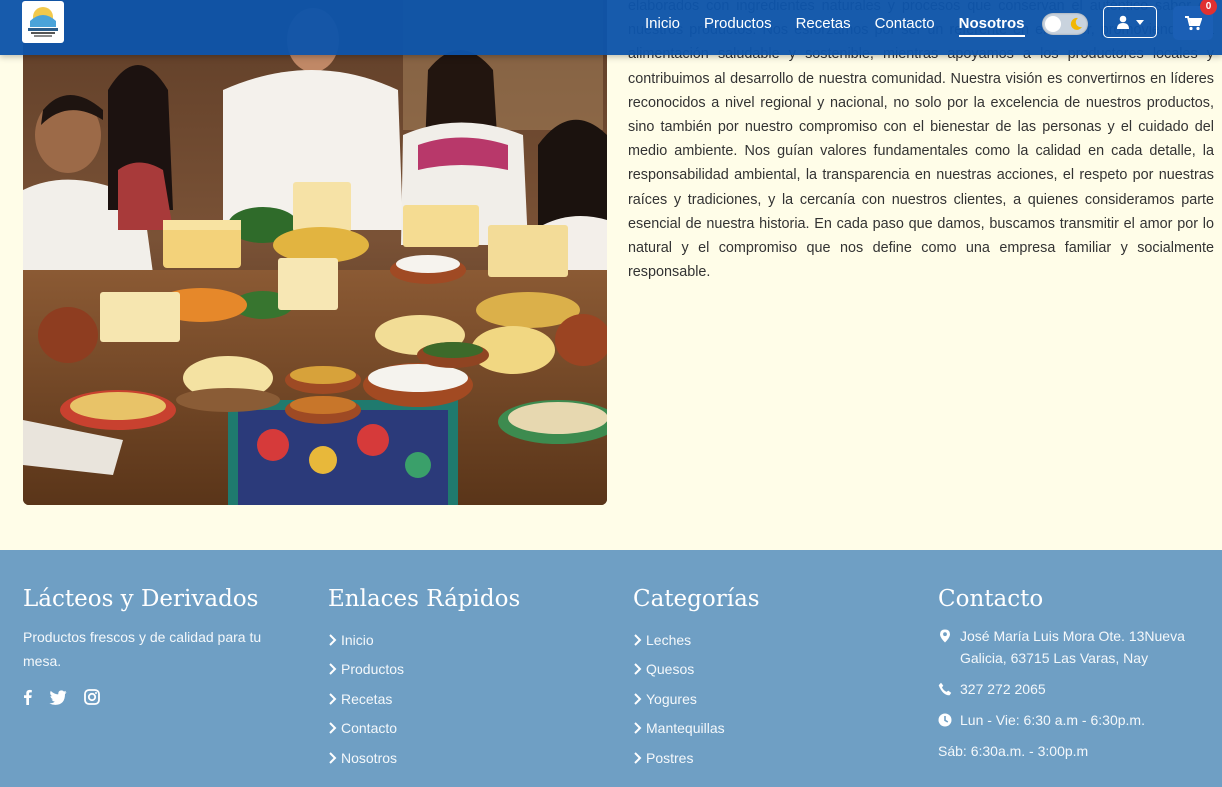  What do you see at coordinates (1208, 7) in the screenshot?
I see `cart-count-badge: 0` at bounding box center [1208, 7].